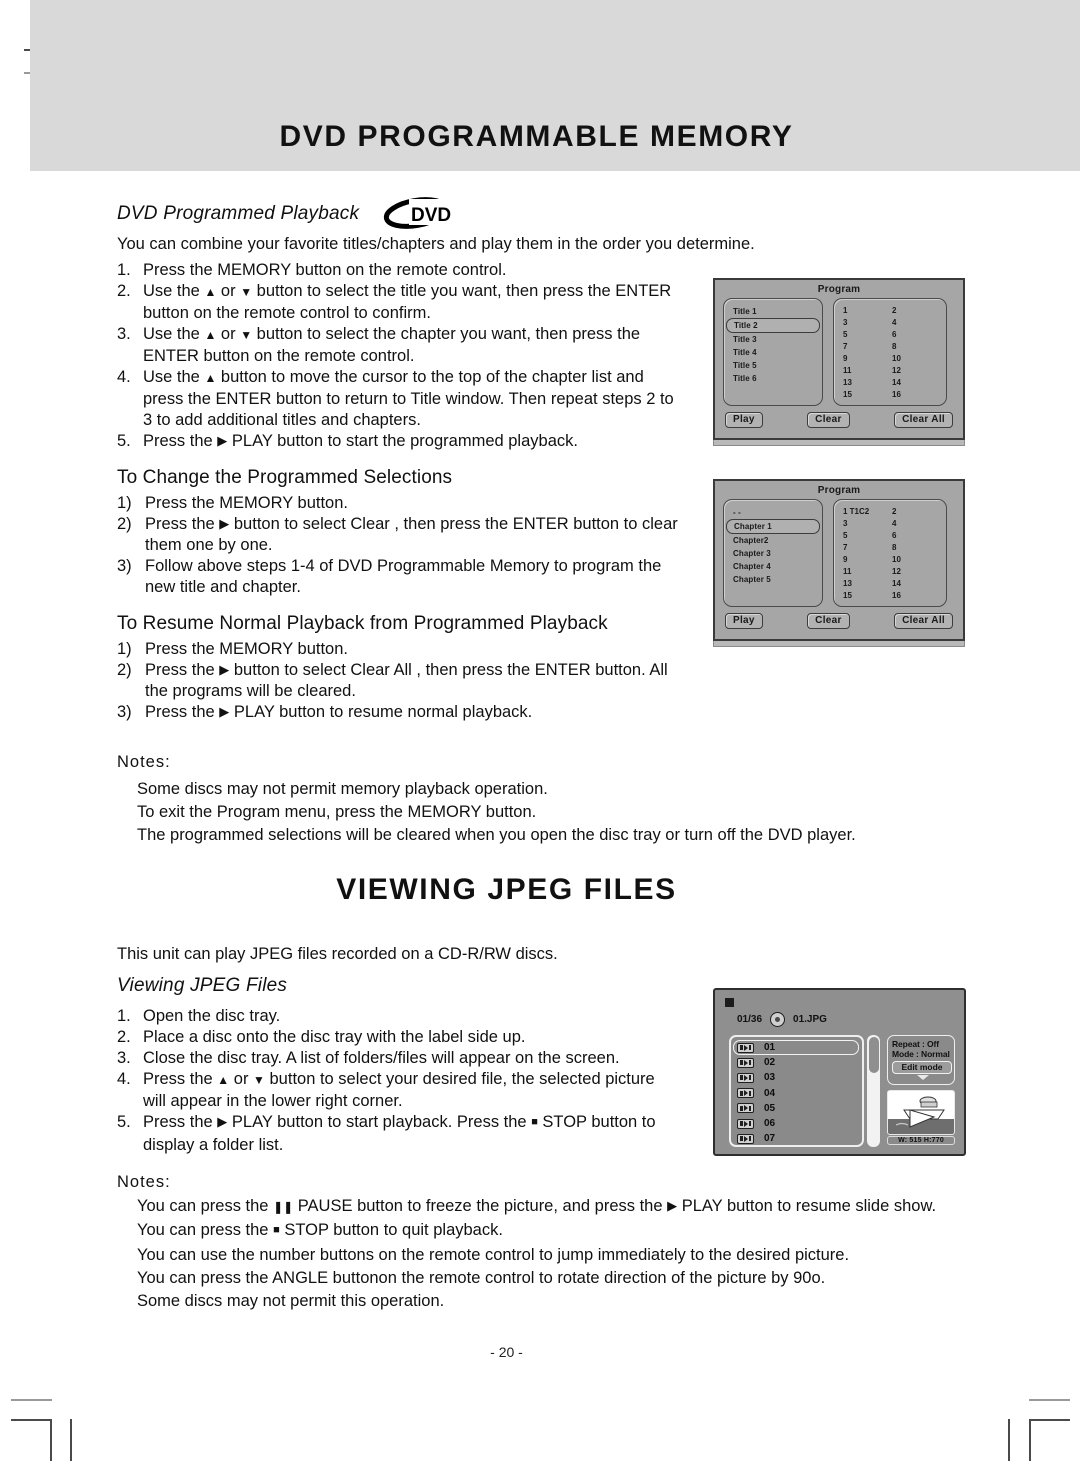 The width and height of the screenshot is (1080, 1471). What do you see at coordinates (863, 511) in the screenshot?
I see `slot-cell: 1 T1C2` at bounding box center [863, 511].